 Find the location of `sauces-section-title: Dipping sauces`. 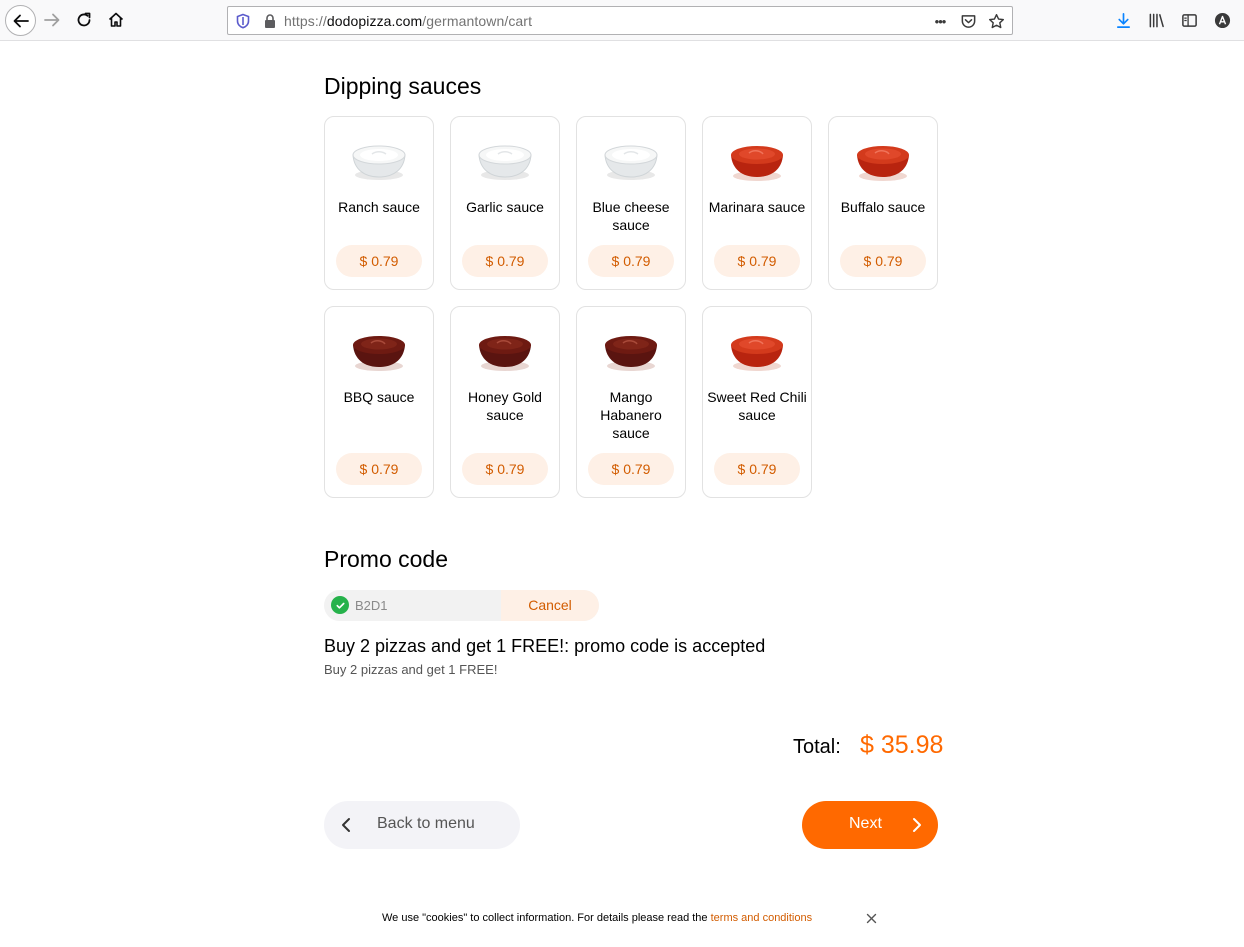

sauces-section-title: Dipping sauces is located at coordinates (403, 86).